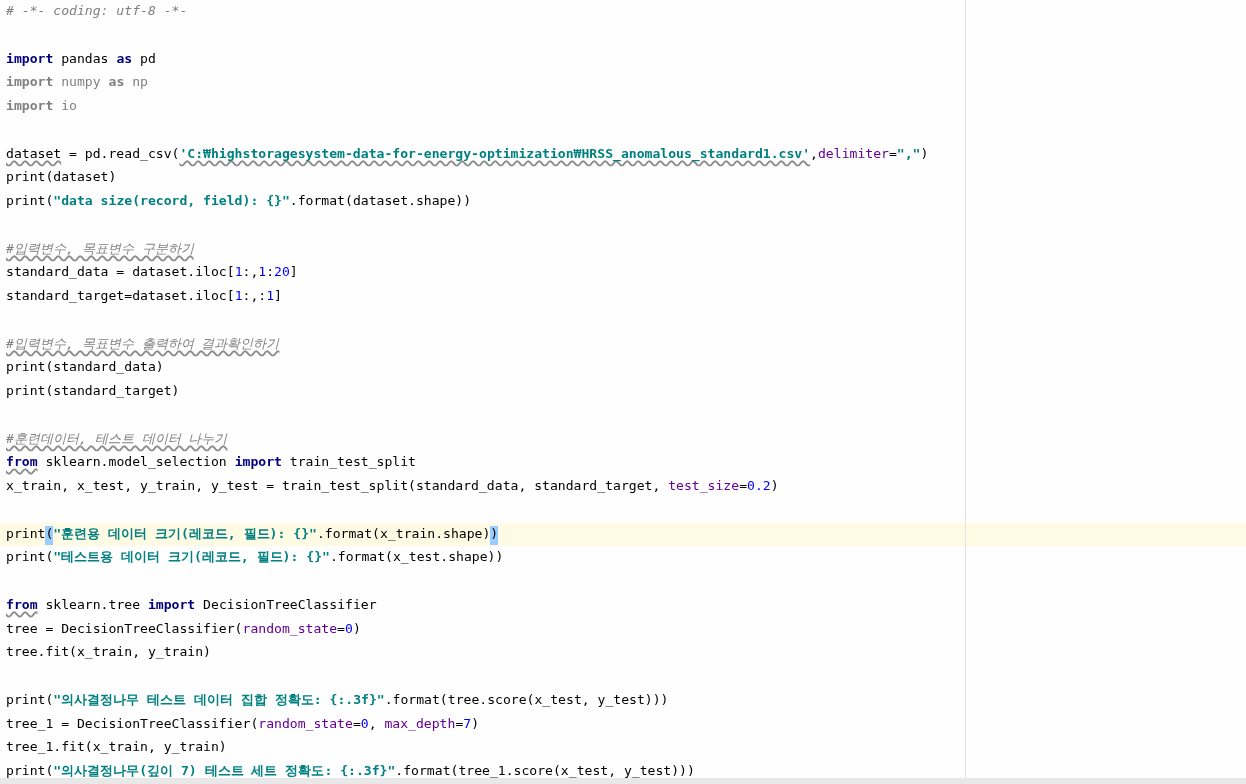 The width and height of the screenshot is (1246, 784). Describe the element at coordinates (152, 273) in the screenshot. I see `code-line: standard_data = dataset.iloc[1:,1:20]` at that location.